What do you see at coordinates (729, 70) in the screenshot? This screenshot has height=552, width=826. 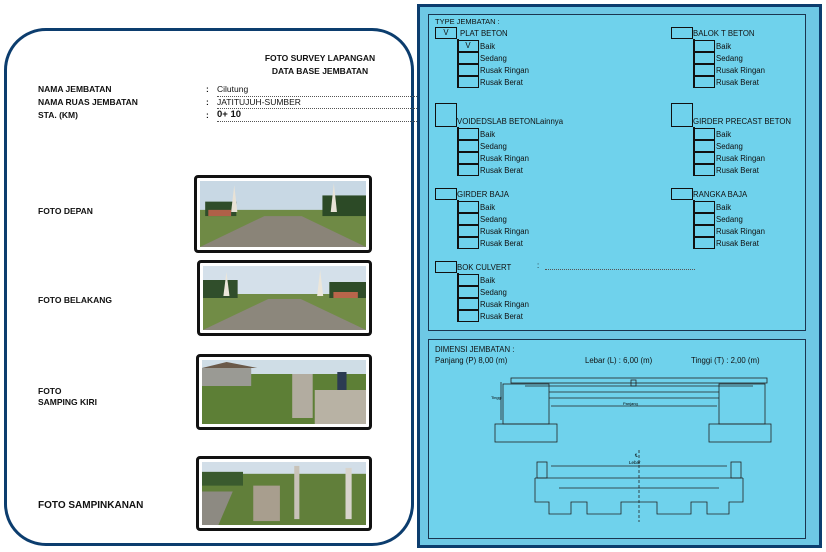 I see `balok-t-cond-rusak-ringan: Rusak Ringan` at bounding box center [729, 70].